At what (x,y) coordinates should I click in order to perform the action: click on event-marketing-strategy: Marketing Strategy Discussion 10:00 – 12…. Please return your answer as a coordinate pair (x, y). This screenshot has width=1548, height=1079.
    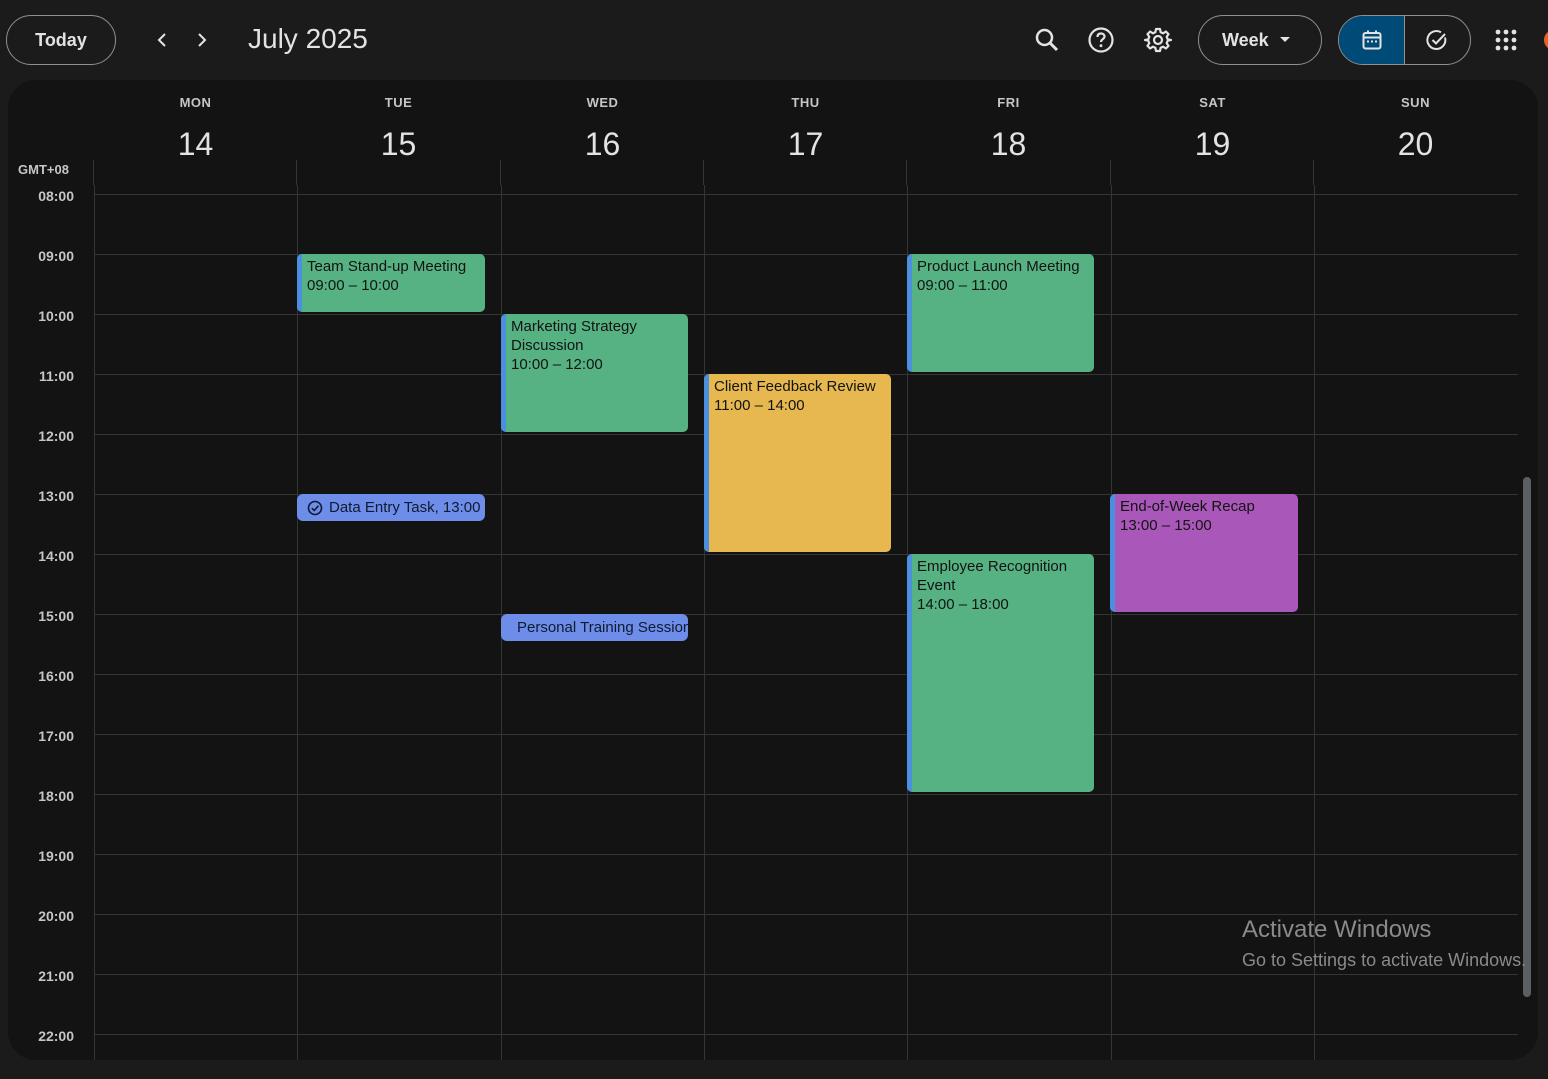
    Looking at the image, I should click on (594, 373).